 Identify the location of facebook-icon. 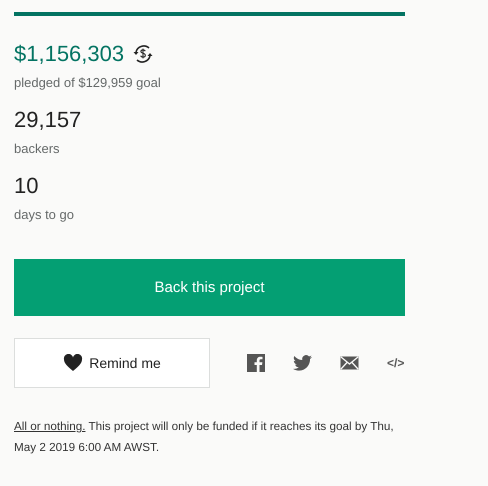
(256, 363).